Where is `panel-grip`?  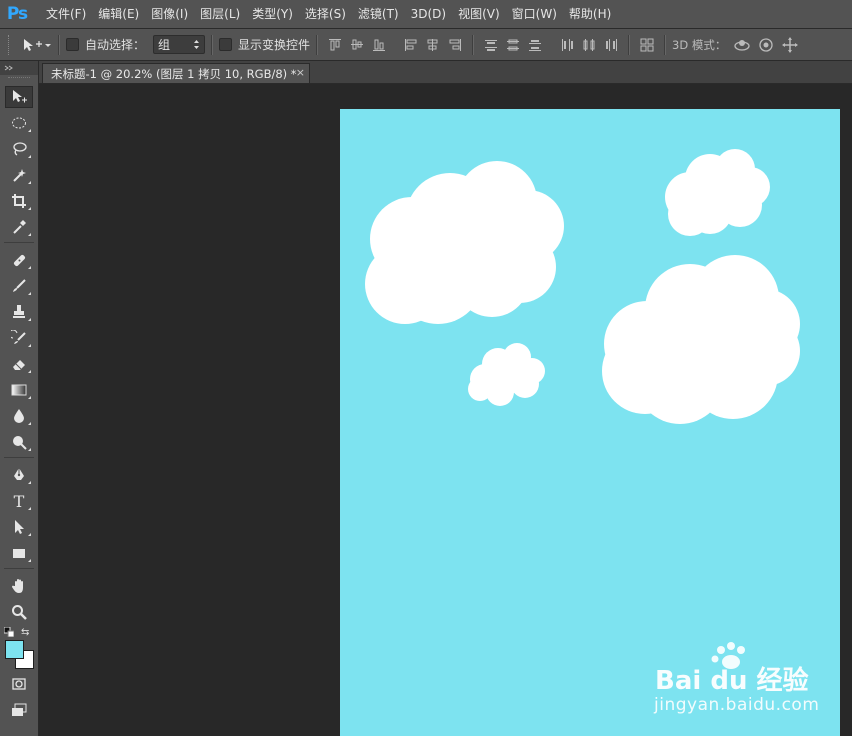
panel-grip is located at coordinates (19, 80).